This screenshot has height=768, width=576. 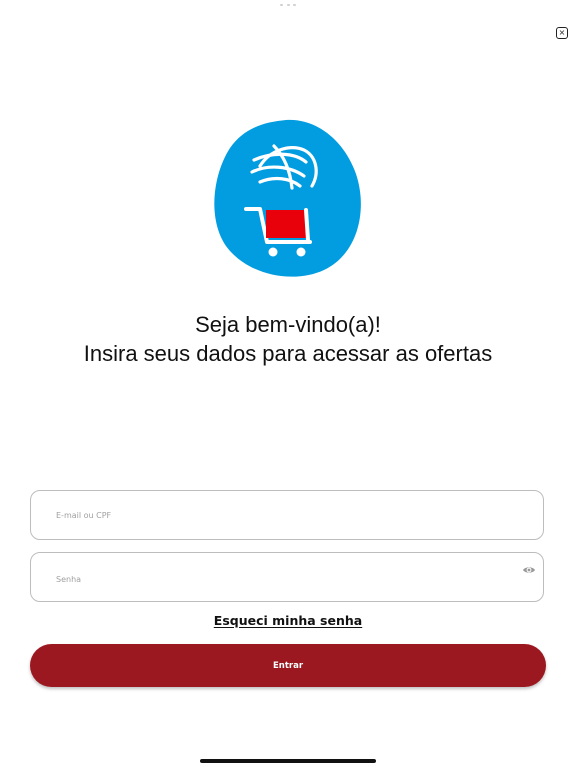 I want to click on email-input, so click(x=281, y=515).